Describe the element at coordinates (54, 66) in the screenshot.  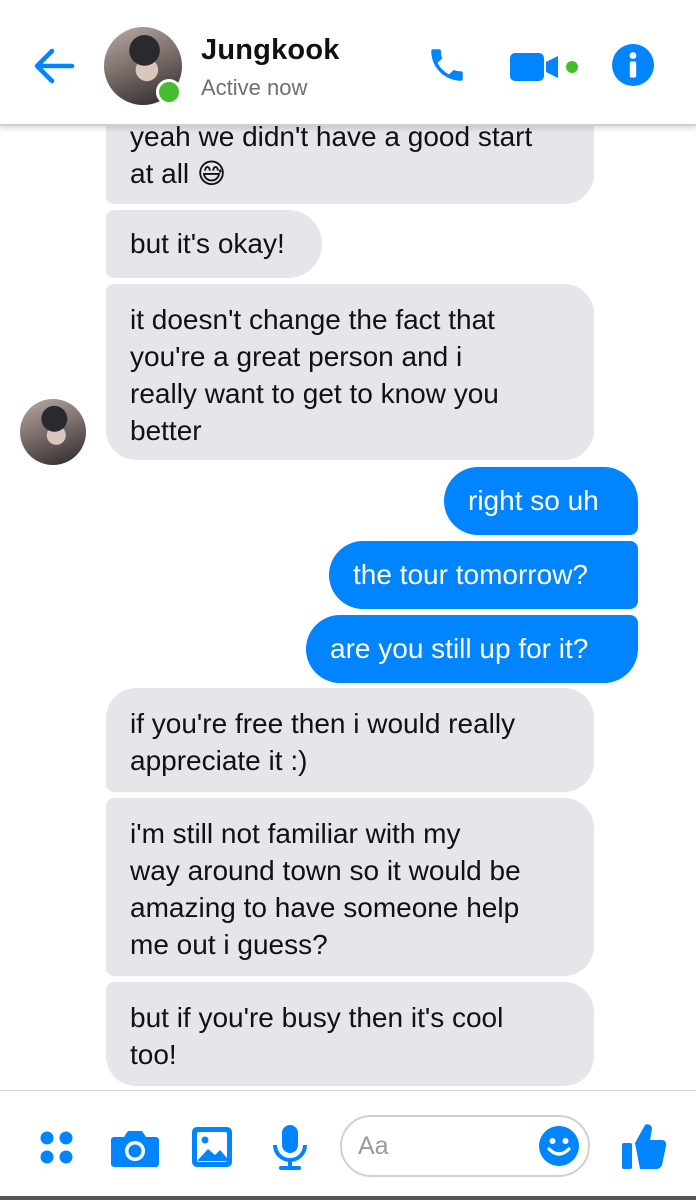
I see `back-arrow-icon` at that location.